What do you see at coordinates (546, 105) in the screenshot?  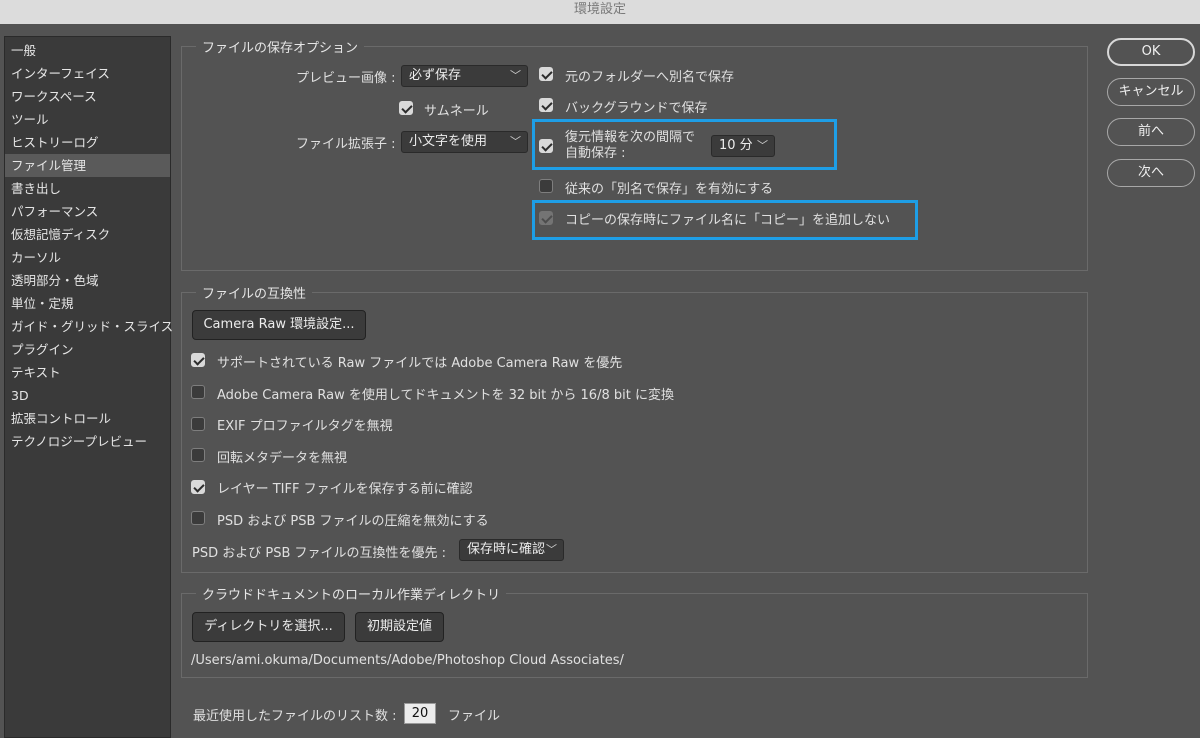 I see `background-save-checkbox` at bounding box center [546, 105].